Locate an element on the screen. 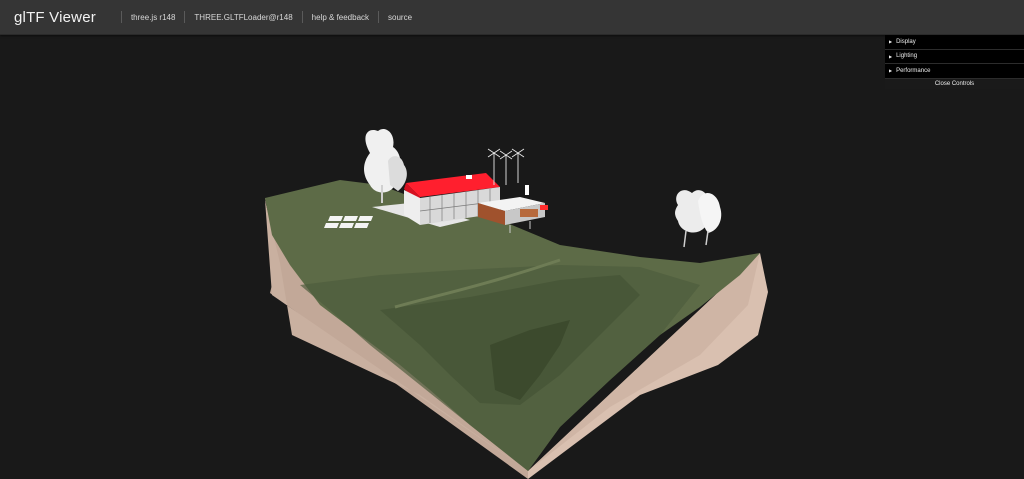  nav-link-label: THREE.GLTFLoader@r148 is located at coordinates (243, 17).